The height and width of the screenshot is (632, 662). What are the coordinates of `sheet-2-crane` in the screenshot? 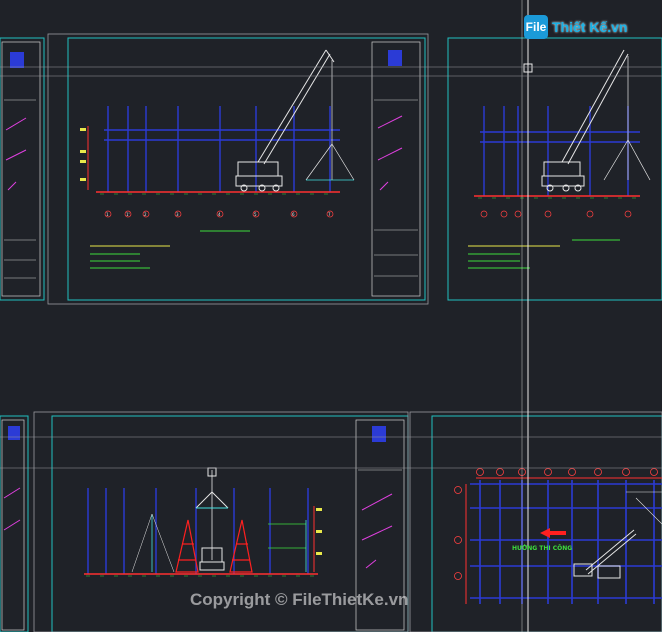 It's located at (596, 120).